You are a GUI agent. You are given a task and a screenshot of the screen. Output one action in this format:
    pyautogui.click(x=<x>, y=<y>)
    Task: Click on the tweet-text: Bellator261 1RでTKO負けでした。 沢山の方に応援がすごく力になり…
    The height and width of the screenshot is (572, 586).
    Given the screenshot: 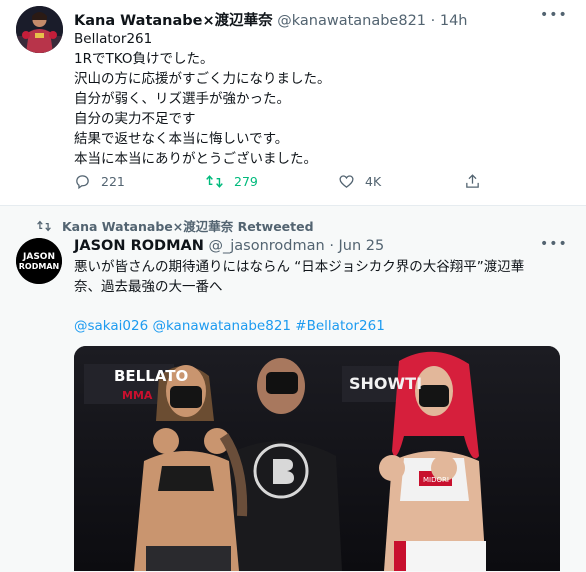 What is the action you would take?
    pyautogui.click(x=202, y=99)
    